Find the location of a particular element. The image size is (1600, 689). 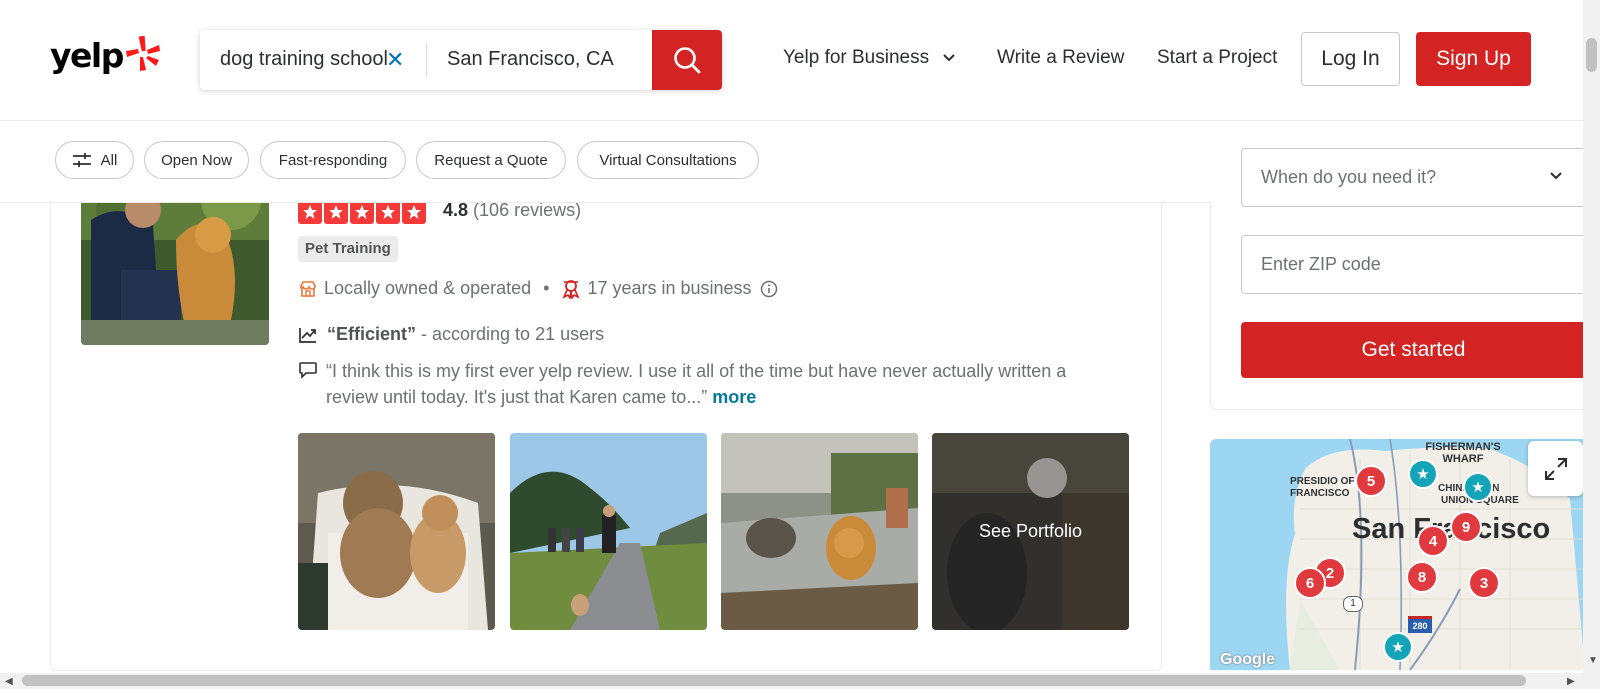

info-icon is located at coordinates (769, 289).